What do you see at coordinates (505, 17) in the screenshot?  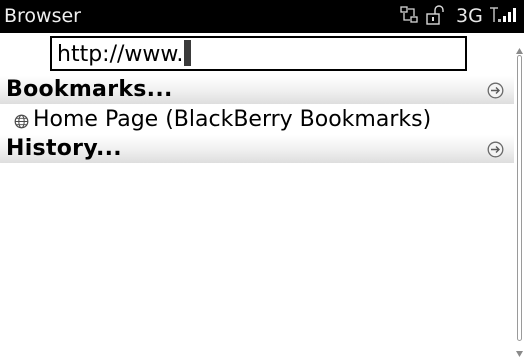 I see `signal-strength-icon` at bounding box center [505, 17].